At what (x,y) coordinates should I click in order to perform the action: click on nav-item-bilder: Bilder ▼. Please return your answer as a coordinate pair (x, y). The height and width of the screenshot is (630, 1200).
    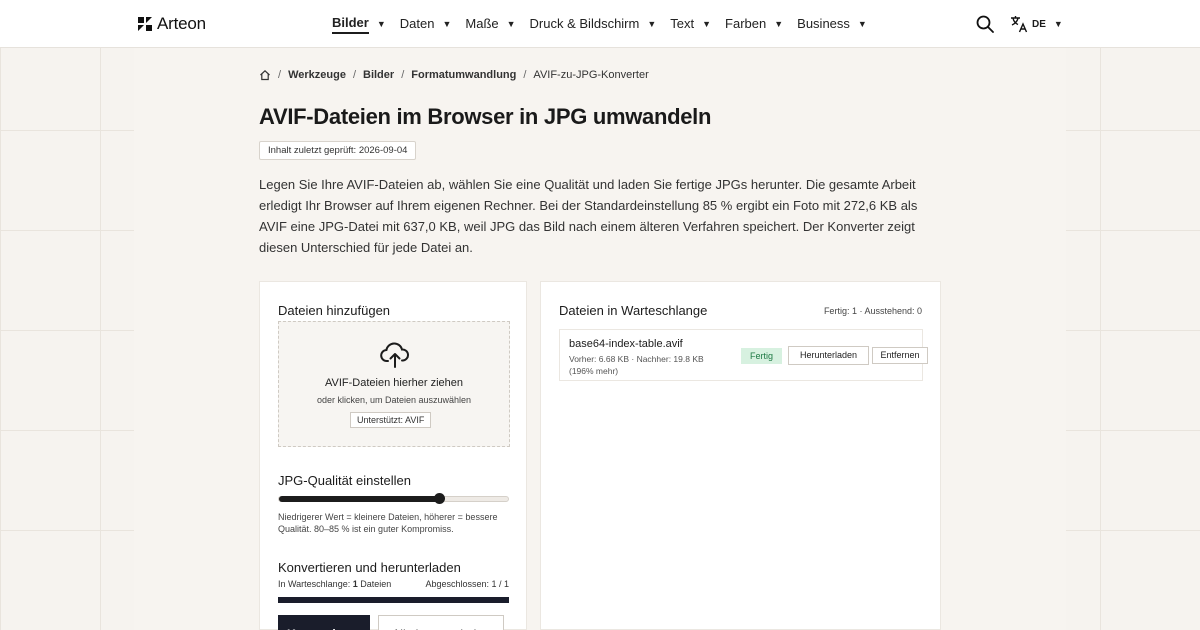
    Looking at the image, I should click on (359, 24).